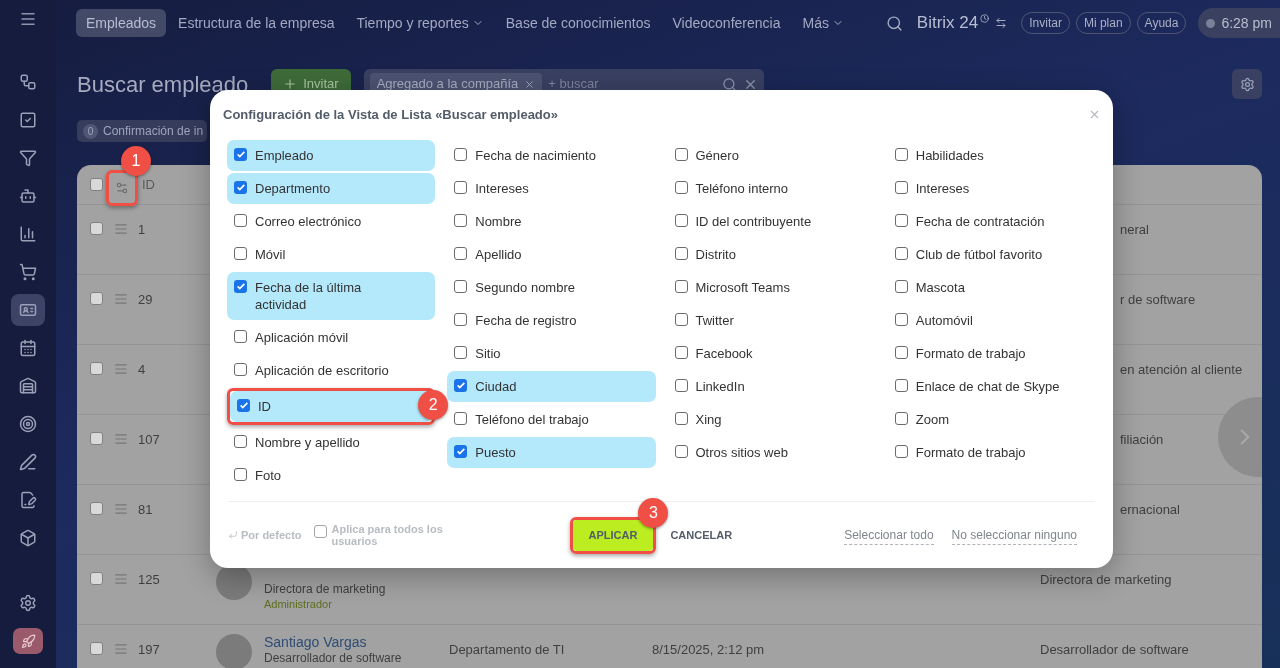  What do you see at coordinates (1014, 535) in the screenshot?
I see `select-none-link: No seleccionar ninguno` at bounding box center [1014, 535].